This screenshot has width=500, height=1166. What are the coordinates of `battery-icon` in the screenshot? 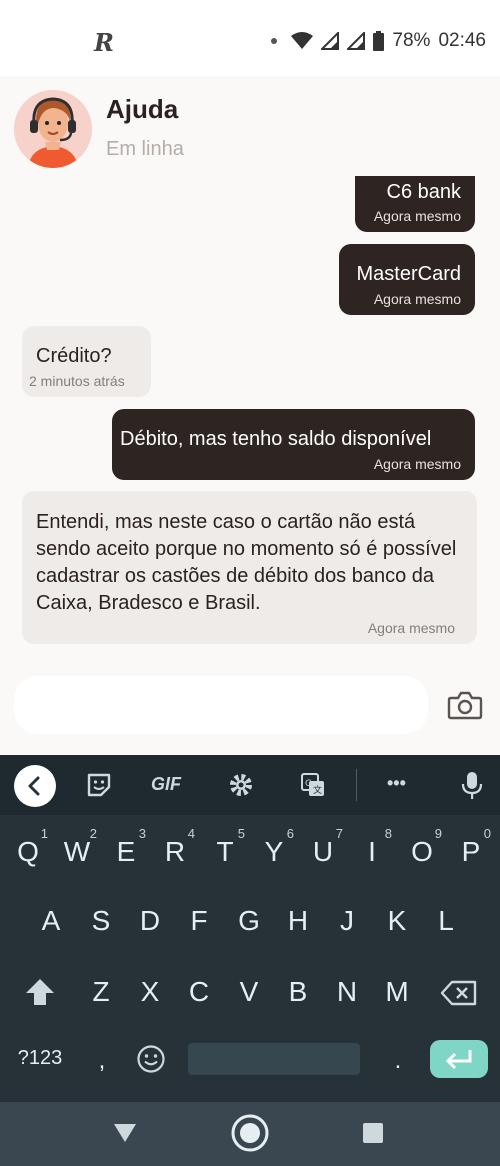 It's located at (379, 41).